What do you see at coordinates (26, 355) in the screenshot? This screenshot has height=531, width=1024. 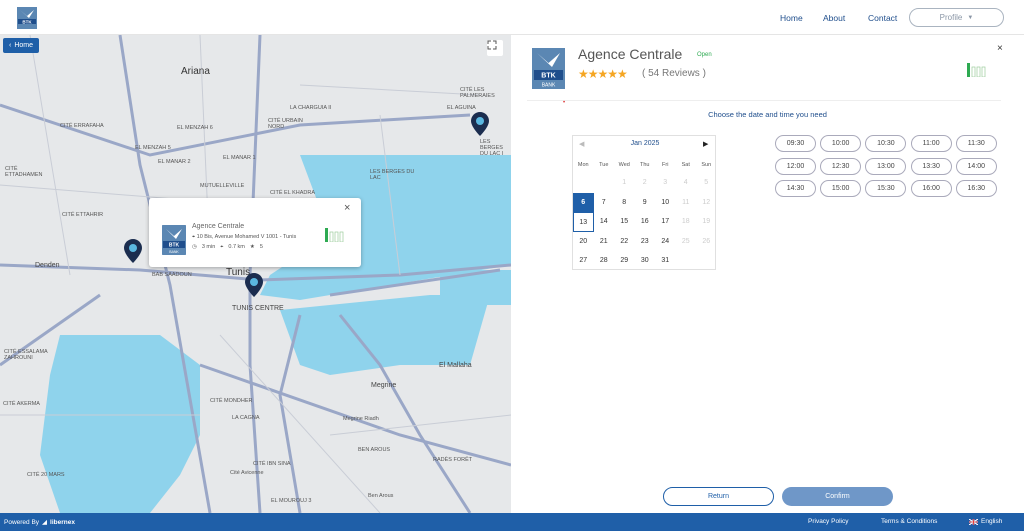 I see `map-label: CITÉ ESSALAMA ZAHROUNI` at bounding box center [26, 355].